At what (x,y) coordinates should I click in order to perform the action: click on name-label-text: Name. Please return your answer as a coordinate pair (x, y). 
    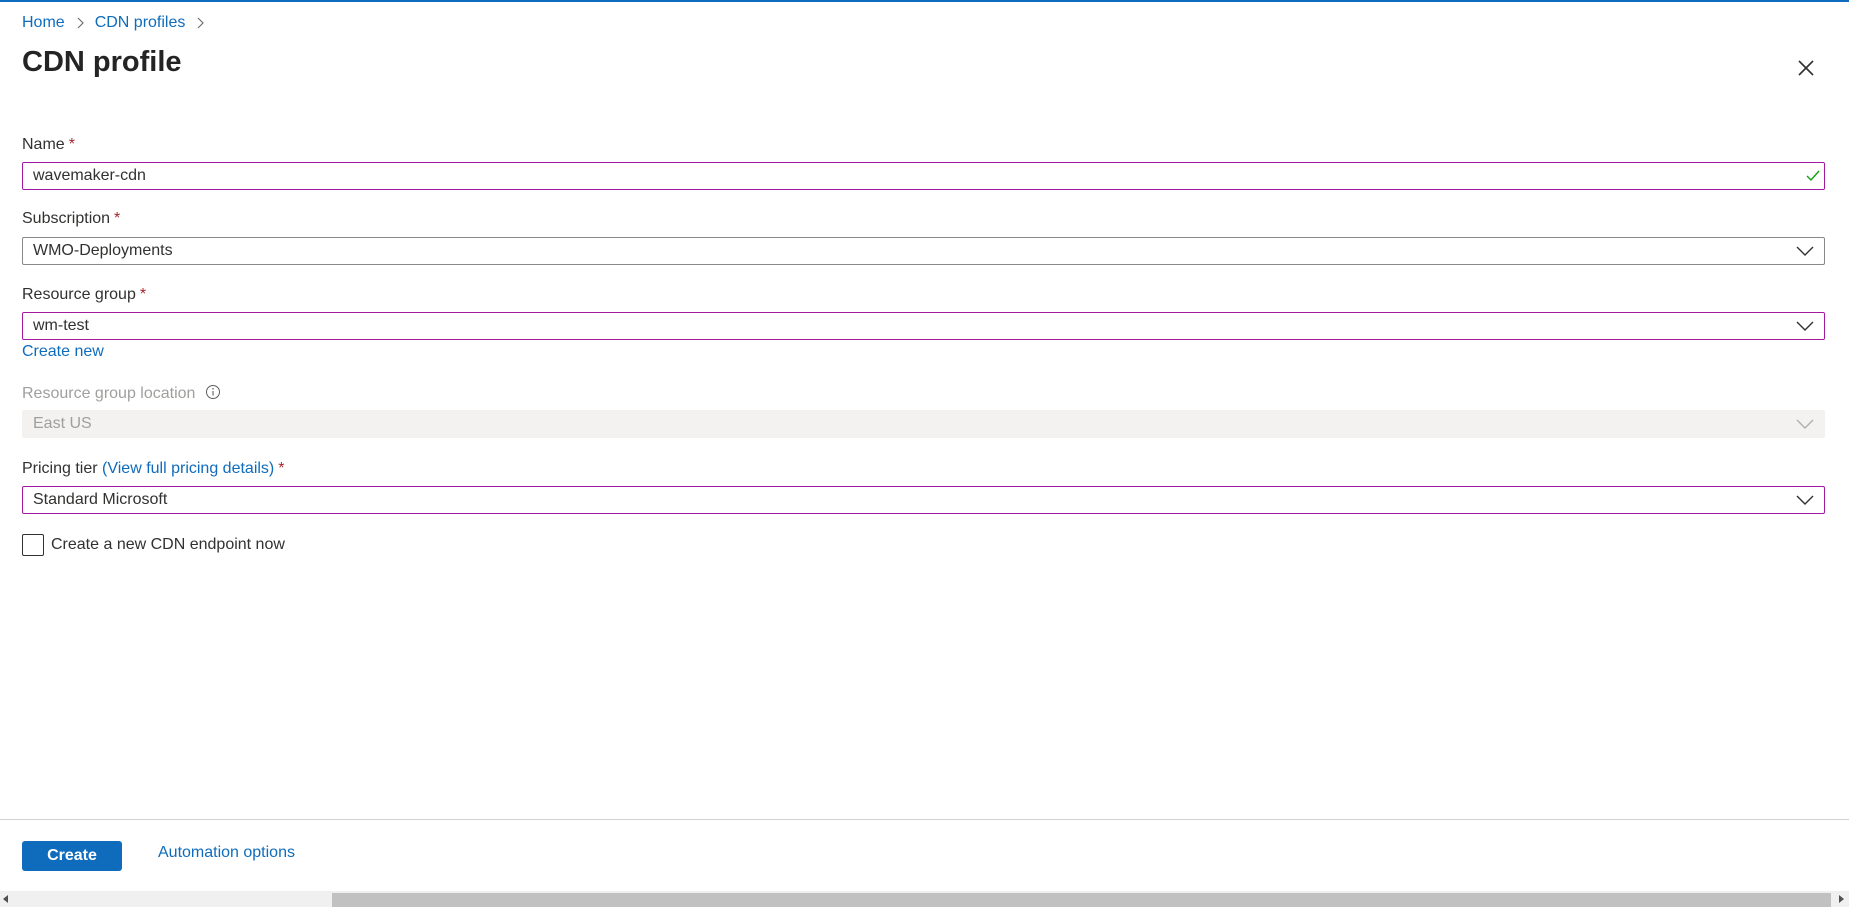
    Looking at the image, I should click on (43, 144).